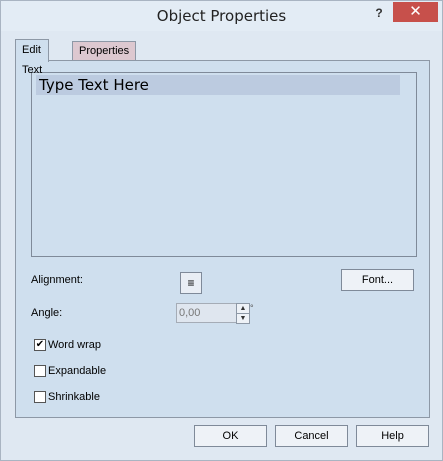 The image size is (443, 461). I want to click on help-icon: ?, so click(379, 13).